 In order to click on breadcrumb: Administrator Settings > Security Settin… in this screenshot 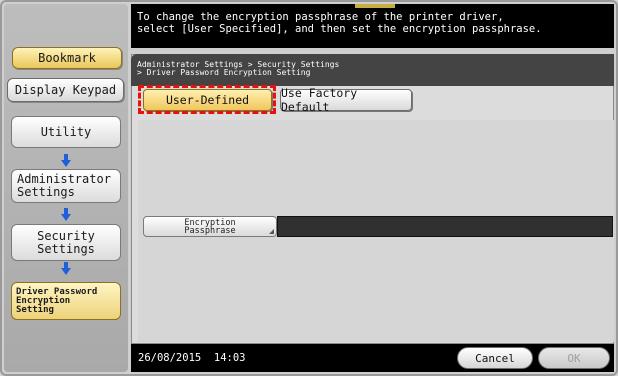, I will do `click(372, 70)`.